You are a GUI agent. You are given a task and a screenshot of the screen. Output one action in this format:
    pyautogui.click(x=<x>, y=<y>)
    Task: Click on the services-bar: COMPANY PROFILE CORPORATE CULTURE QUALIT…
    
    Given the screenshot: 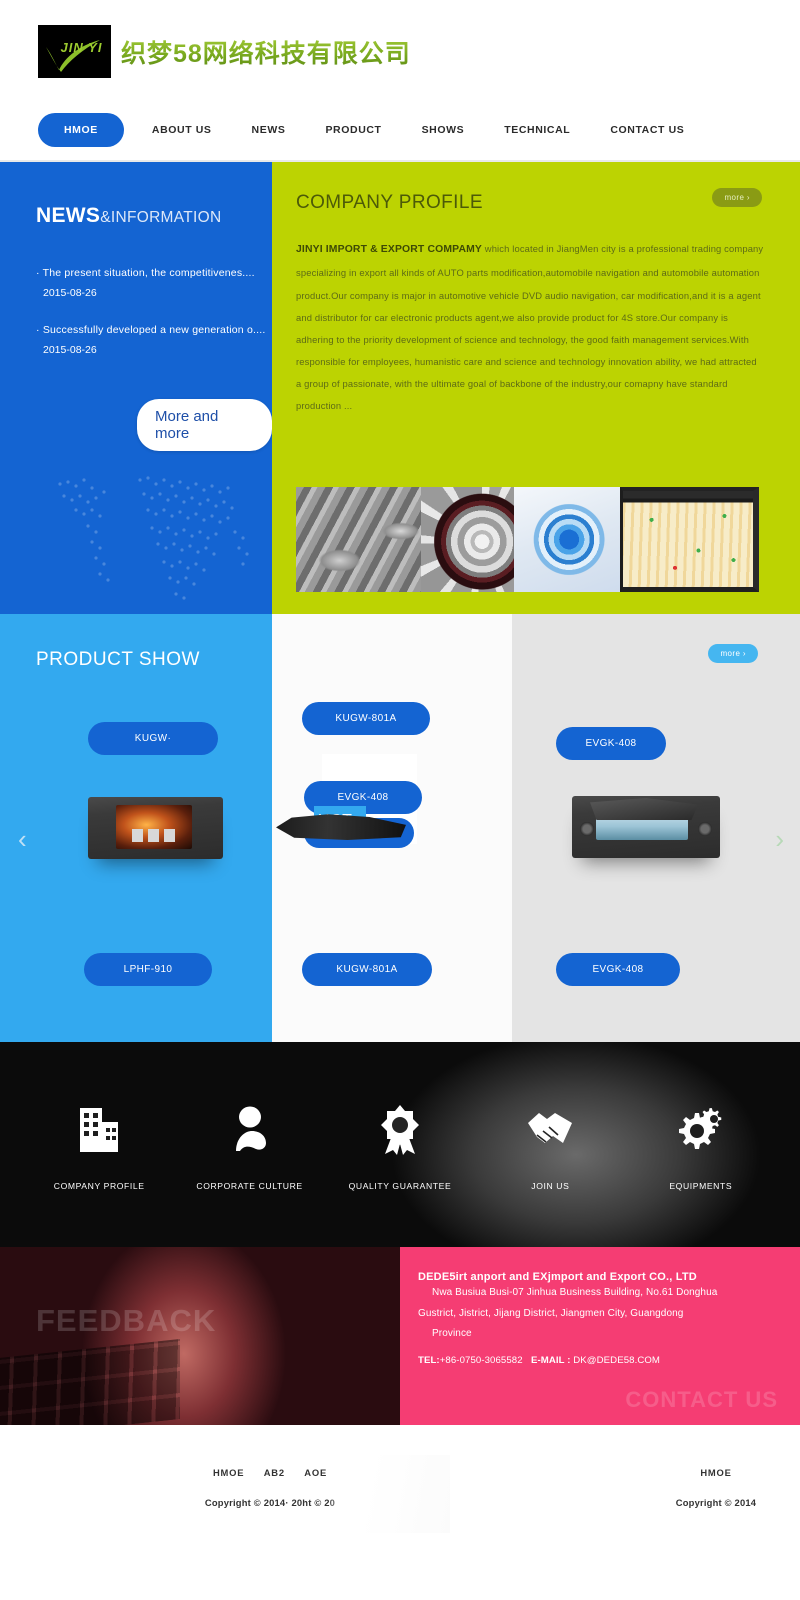 What is the action you would take?
    pyautogui.click(x=400, y=1144)
    